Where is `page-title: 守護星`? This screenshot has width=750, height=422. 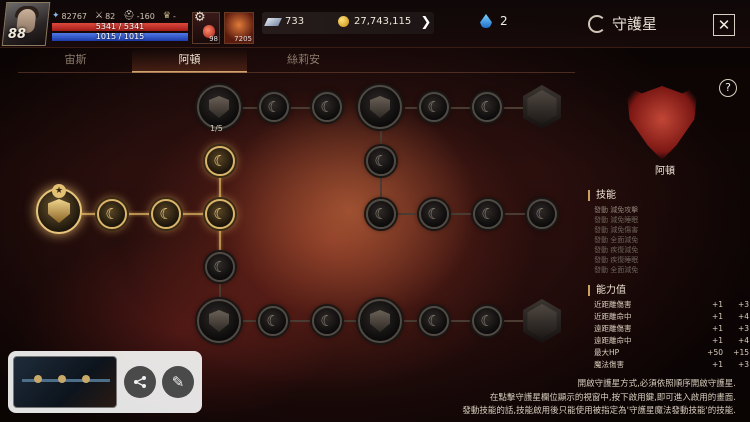
page-title: 守護星 is located at coordinates (622, 23).